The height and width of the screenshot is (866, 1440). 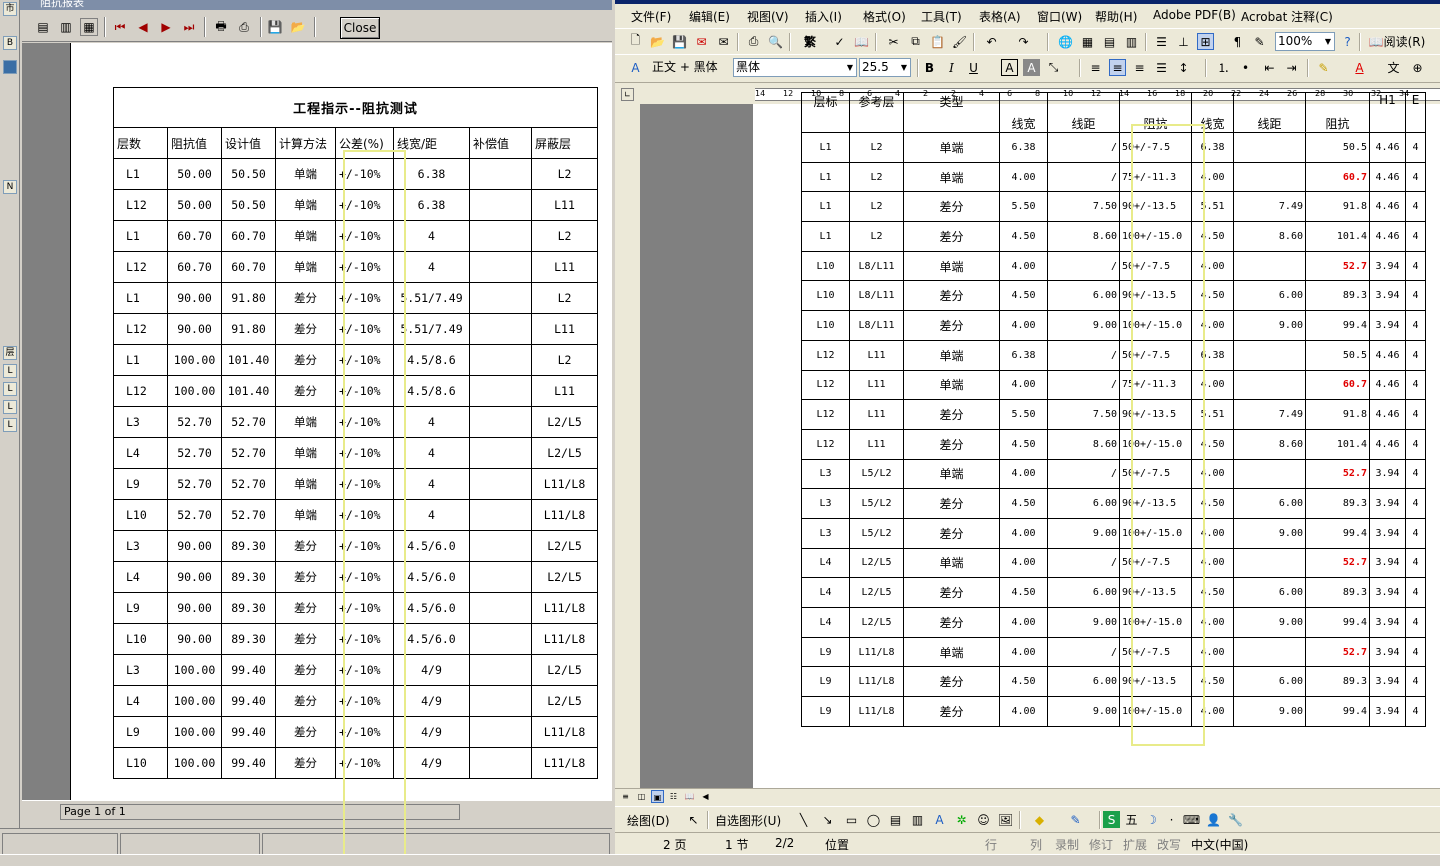 What do you see at coordinates (651, 16) in the screenshot?
I see `menu-file: 文件(F)` at bounding box center [651, 16].